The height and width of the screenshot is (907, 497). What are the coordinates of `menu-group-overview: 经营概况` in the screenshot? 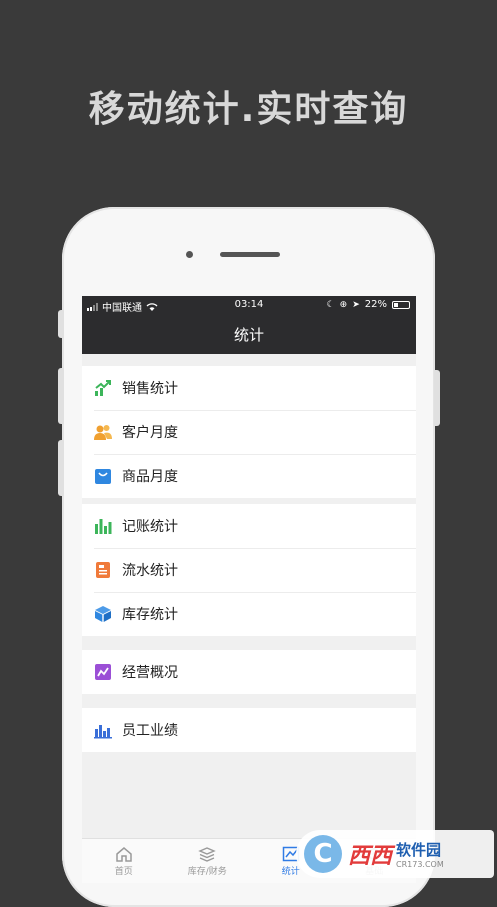 It's located at (249, 672).